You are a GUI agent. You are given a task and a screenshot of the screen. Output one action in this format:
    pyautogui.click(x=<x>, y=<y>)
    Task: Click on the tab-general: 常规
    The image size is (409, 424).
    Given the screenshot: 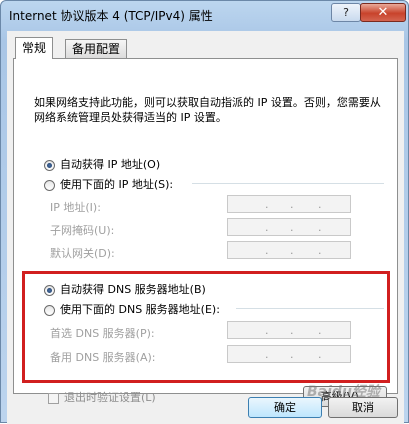 What is the action you would take?
    pyautogui.click(x=34, y=48)
    